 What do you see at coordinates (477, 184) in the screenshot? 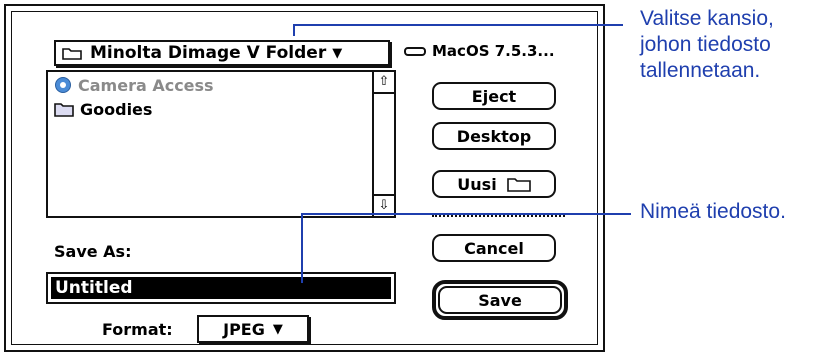
I see `new-folder-button-label: Uusi` at bounding box center [477, 184].